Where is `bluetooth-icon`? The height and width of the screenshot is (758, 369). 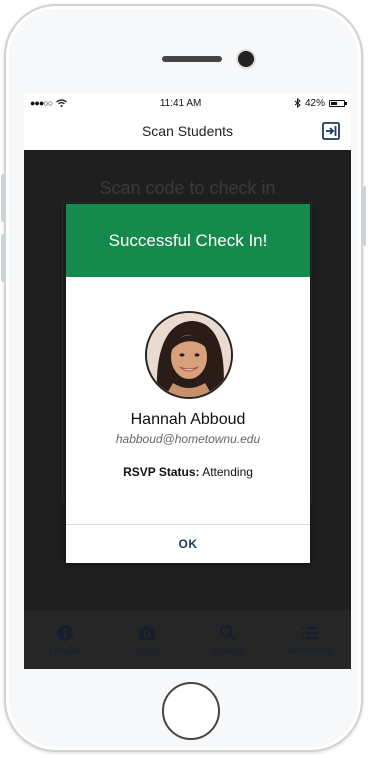 bluetooth-icon is located at coordinates (297, 103).